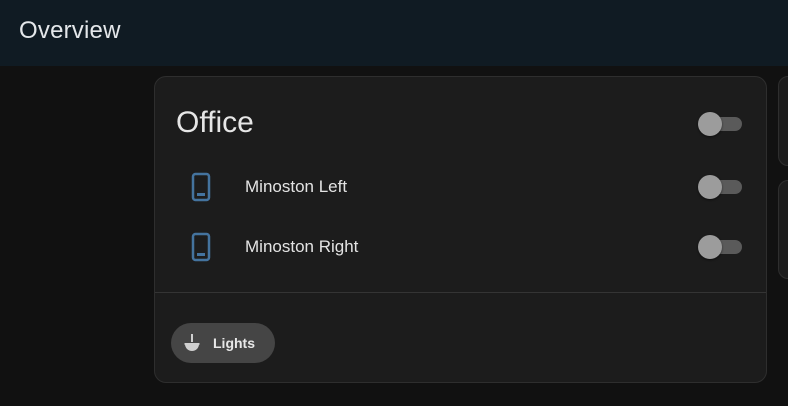 This screenshot has height=406, width=788. I want to click on card-divider, so click(460, 292).